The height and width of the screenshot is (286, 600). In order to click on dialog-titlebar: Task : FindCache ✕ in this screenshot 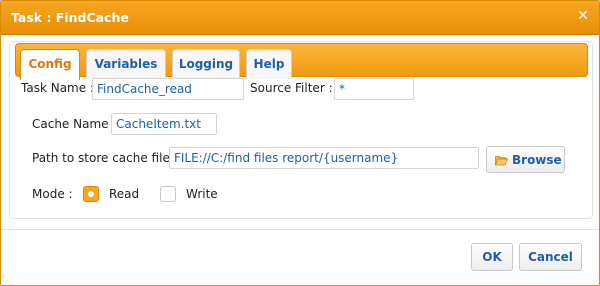, I will do `click(300, 18)`.